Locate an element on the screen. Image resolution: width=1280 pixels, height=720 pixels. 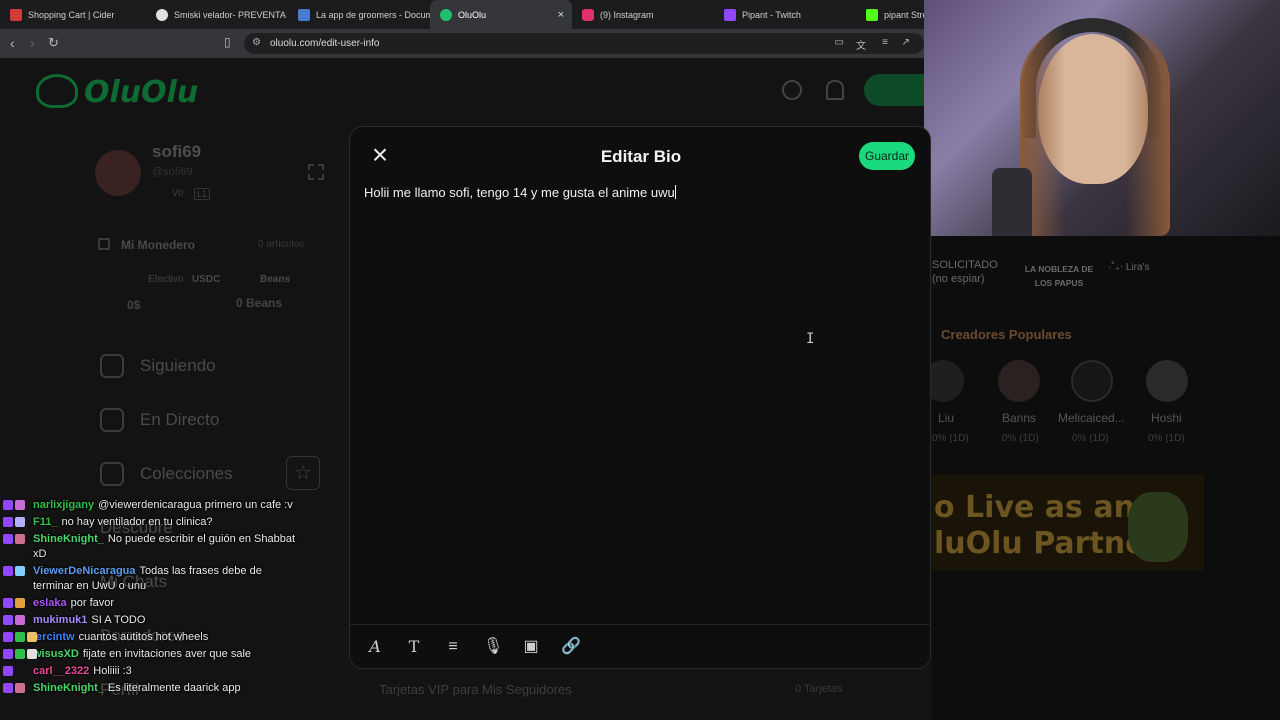
webcam-overlay is located at coordinates (1102, 118).